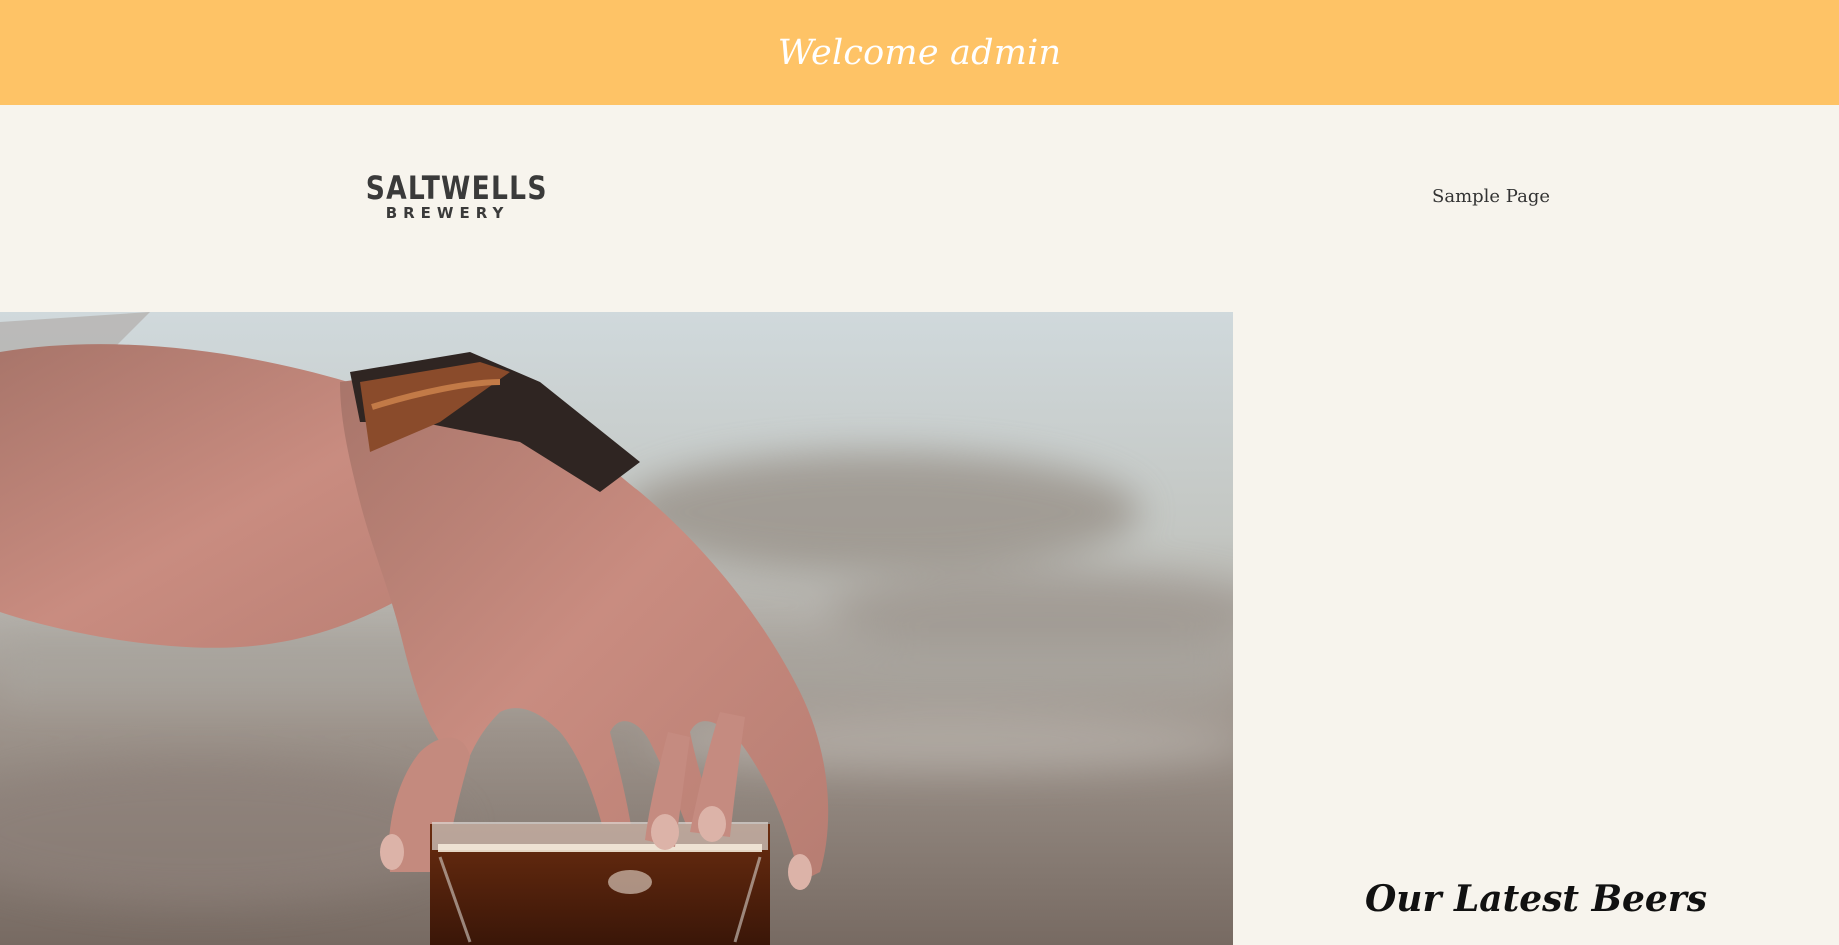 This screenshot has height=945, width=1839. What do you see at coordinates (456, 188) in the screenshot?
I see `logo-wordmark: SALTWELLS` at bounding box center [456, 188].